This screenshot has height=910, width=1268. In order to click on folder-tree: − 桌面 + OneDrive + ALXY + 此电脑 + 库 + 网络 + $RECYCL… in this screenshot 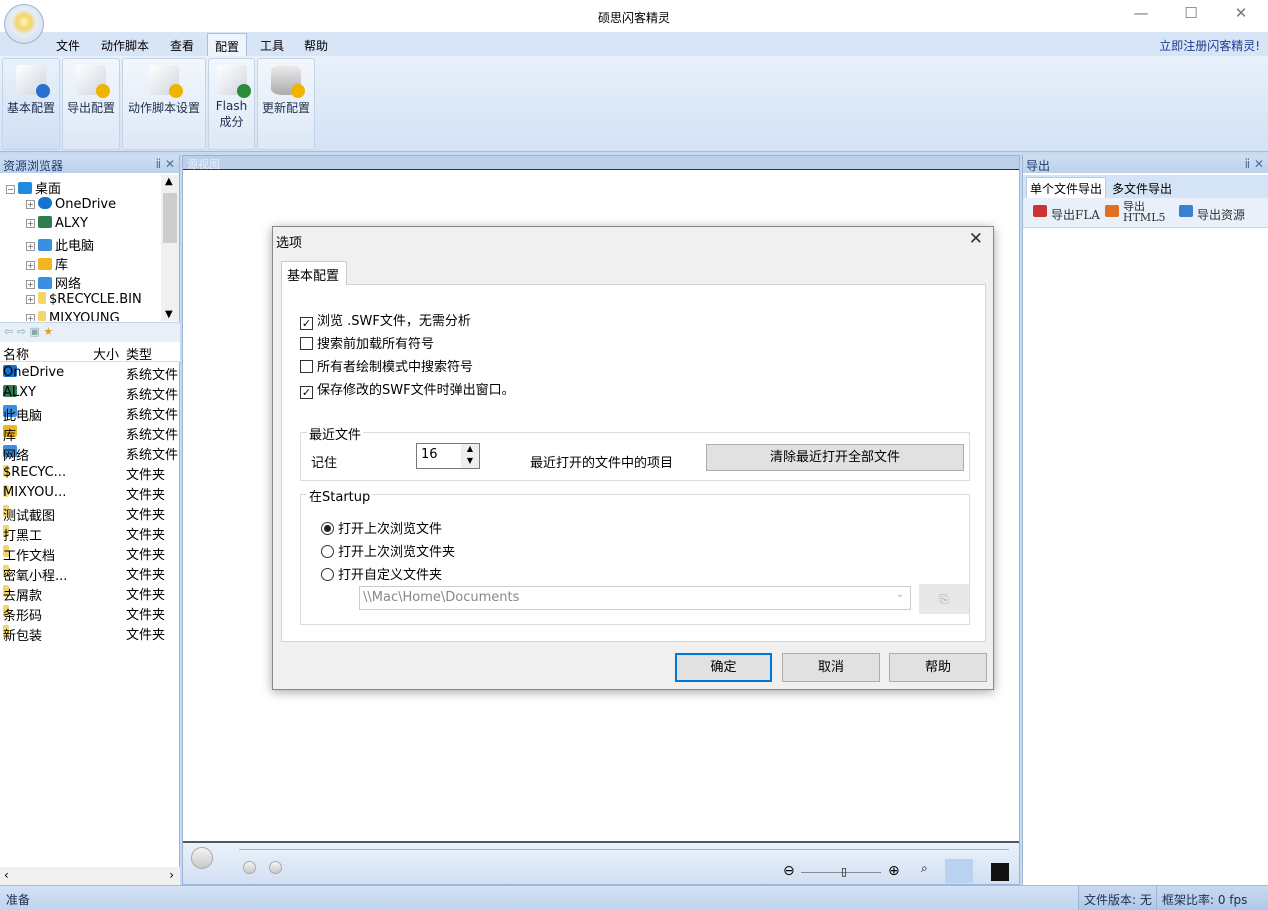, I will do `click(90, 248)`.